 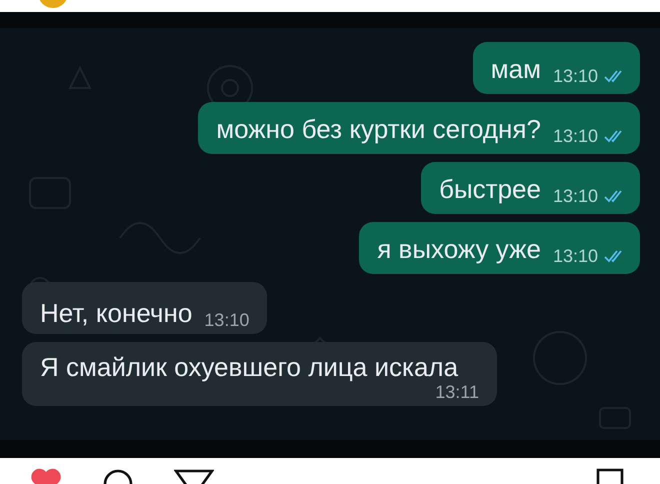 I want to click on message-text: быстрее, so click(x=490, y=189).